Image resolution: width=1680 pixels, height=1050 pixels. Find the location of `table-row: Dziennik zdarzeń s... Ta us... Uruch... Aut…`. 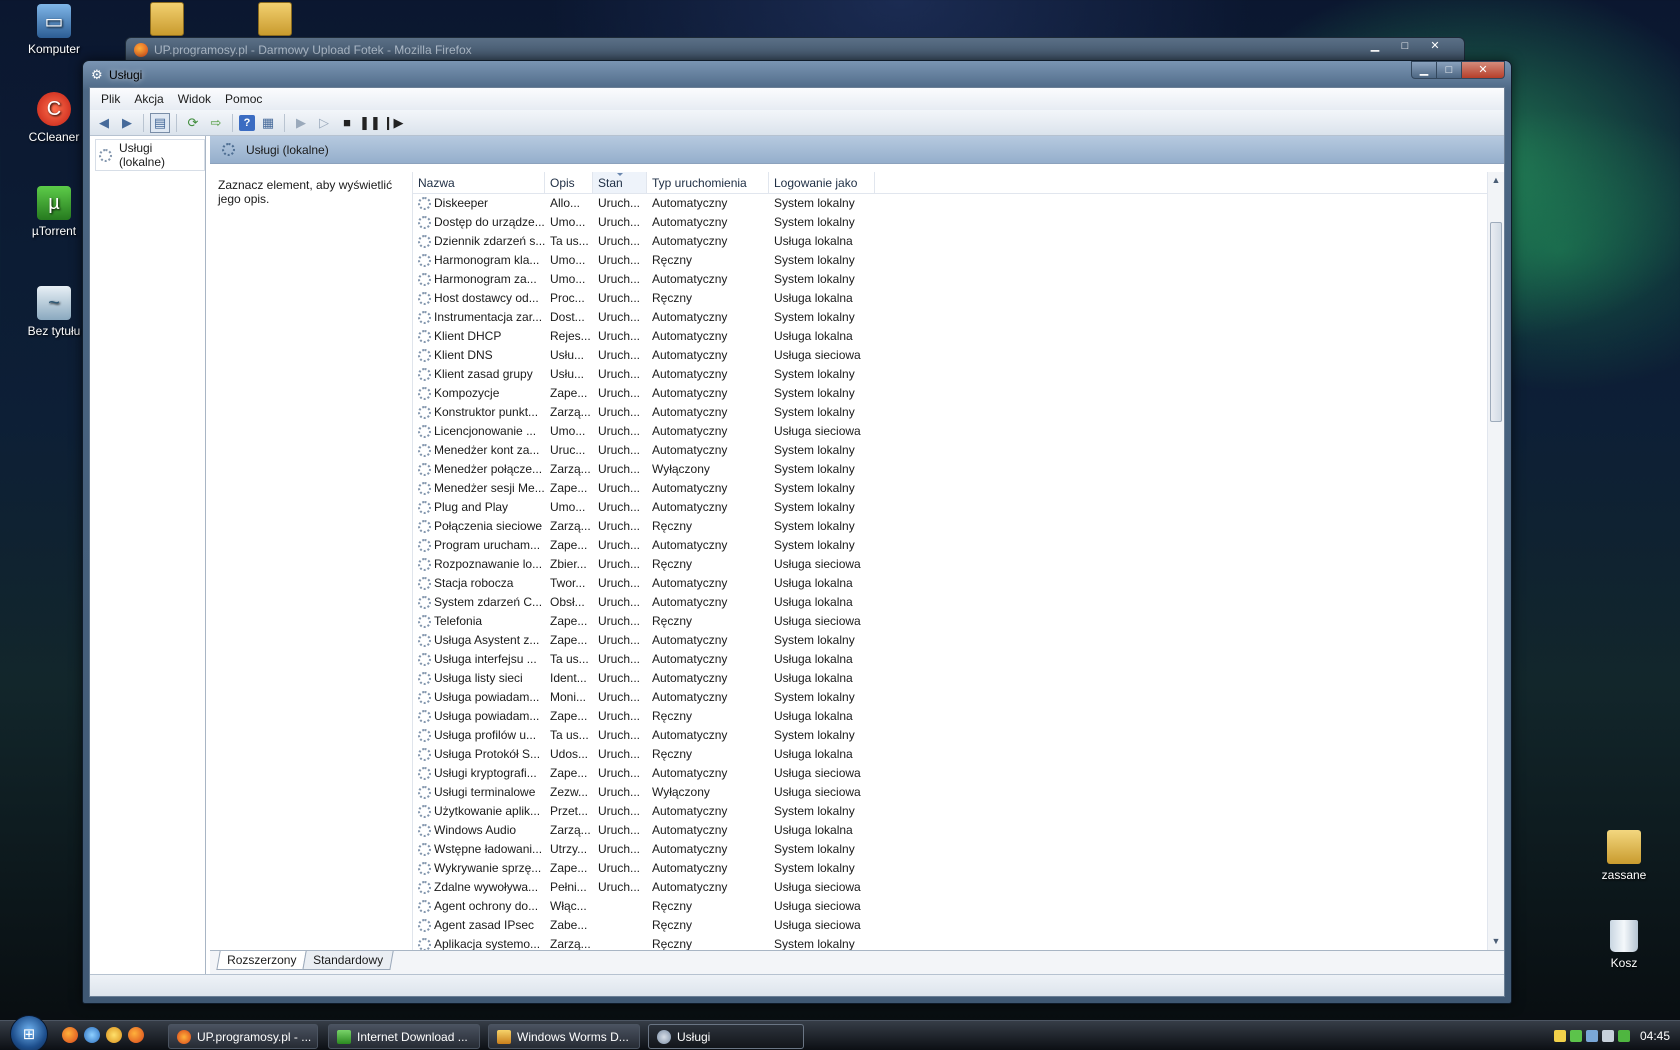

table-row: Dziennik zdarzeń s... Ta us... Uruch... Aut… is located at coordinates (958, 241).